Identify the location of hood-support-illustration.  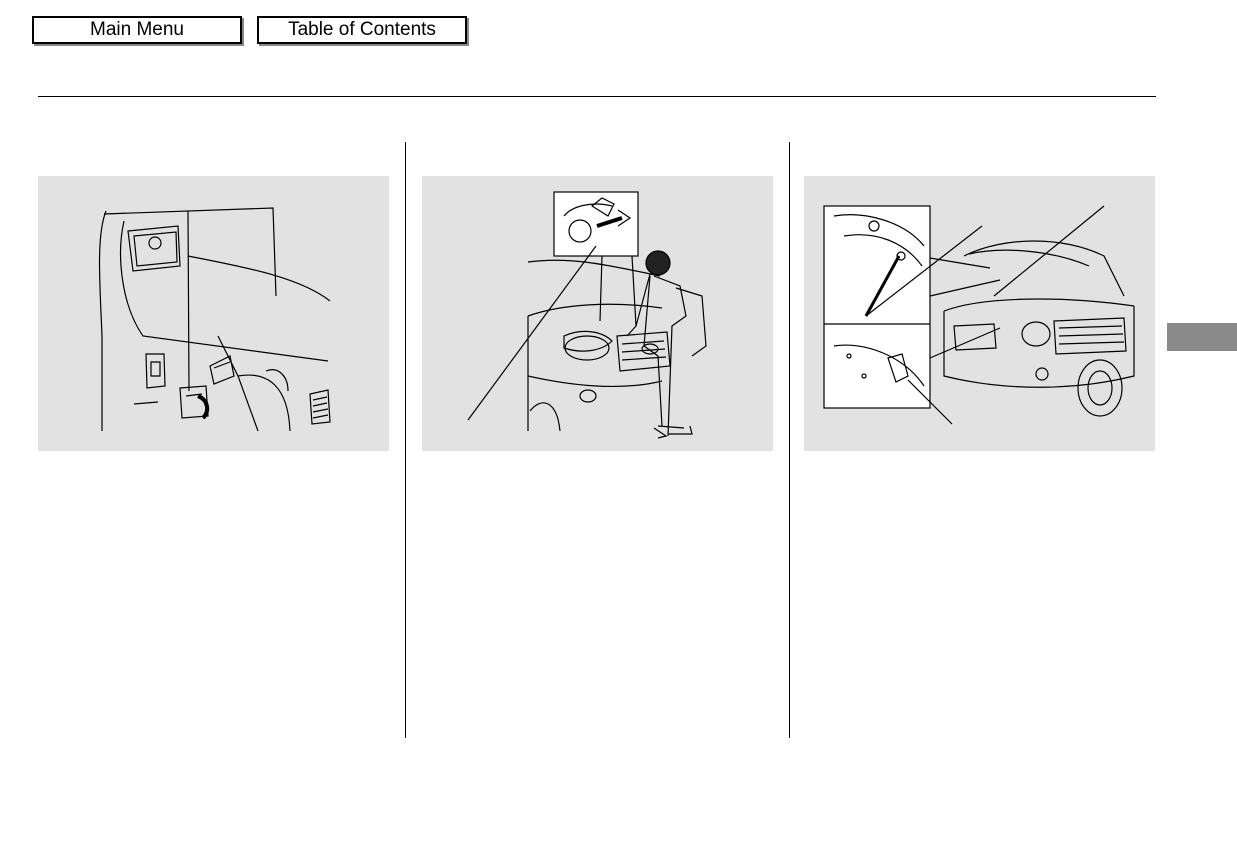
(979, 315).